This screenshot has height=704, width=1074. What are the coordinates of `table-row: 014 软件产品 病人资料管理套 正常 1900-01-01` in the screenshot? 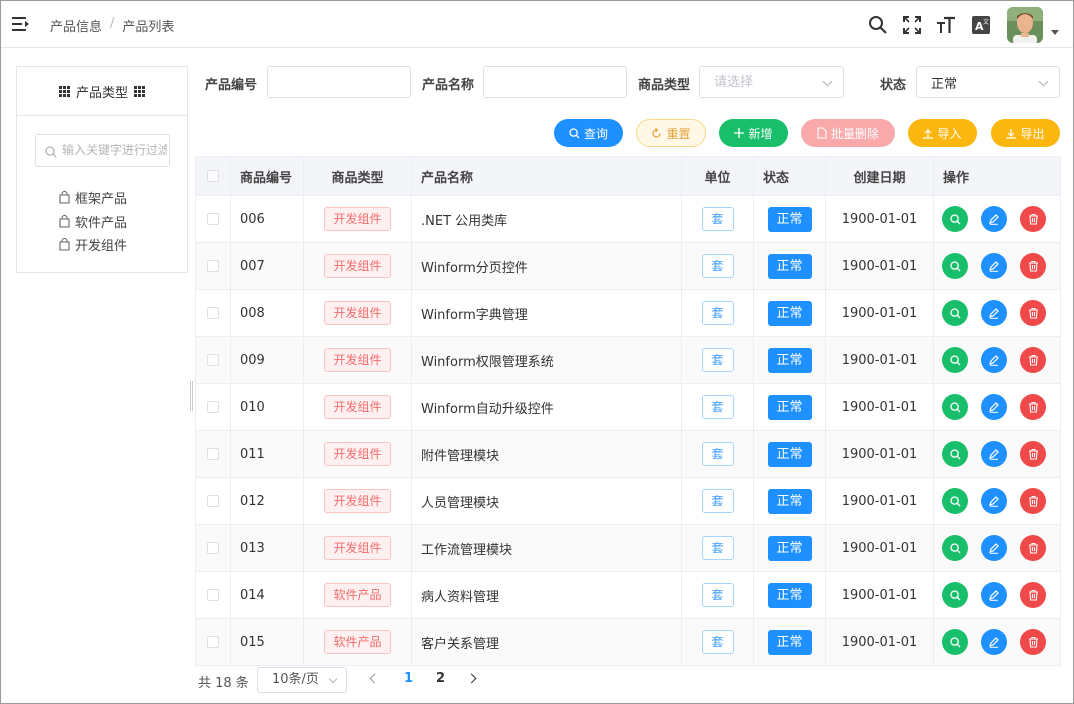 It's located at (628, 595).